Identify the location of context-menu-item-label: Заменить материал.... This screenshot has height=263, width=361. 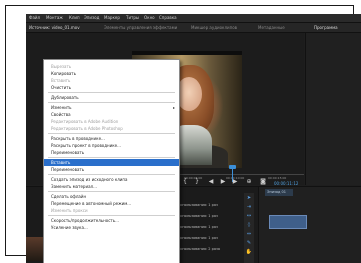
(74, 186).